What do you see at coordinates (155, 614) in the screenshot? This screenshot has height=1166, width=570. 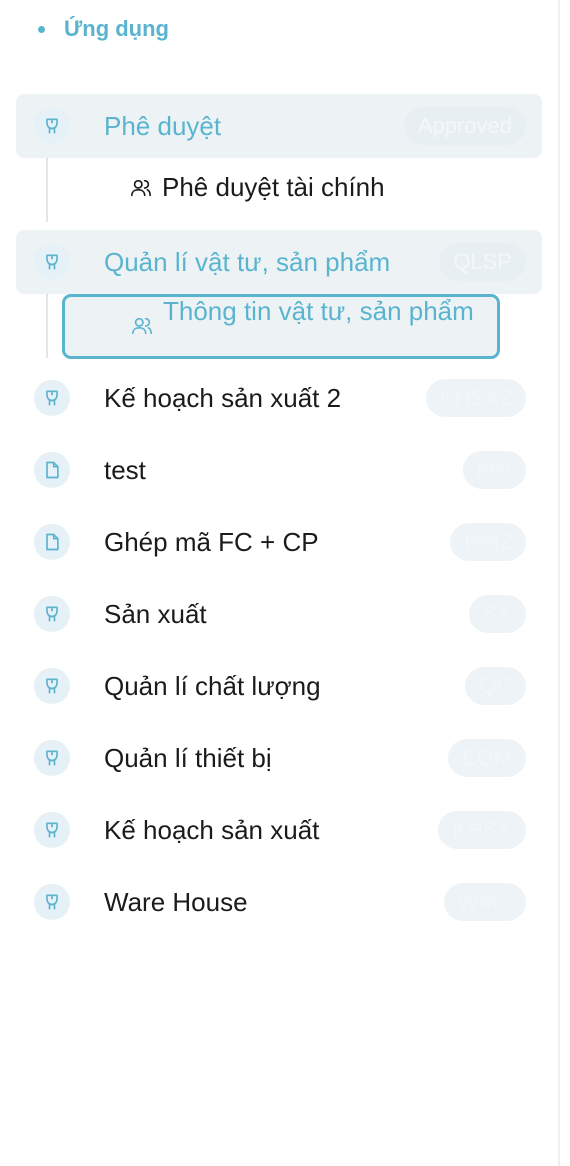 I see `app-item-label: Sản xuất` at bounding box center [155, 614].